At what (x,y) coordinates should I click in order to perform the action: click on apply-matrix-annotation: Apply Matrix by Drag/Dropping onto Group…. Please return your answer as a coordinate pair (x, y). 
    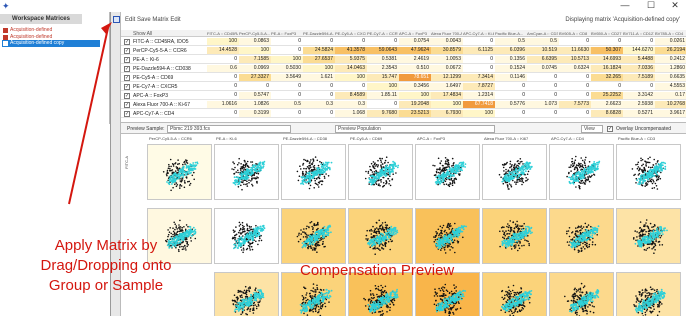
    Looking at the image, I should click on (106, 266).